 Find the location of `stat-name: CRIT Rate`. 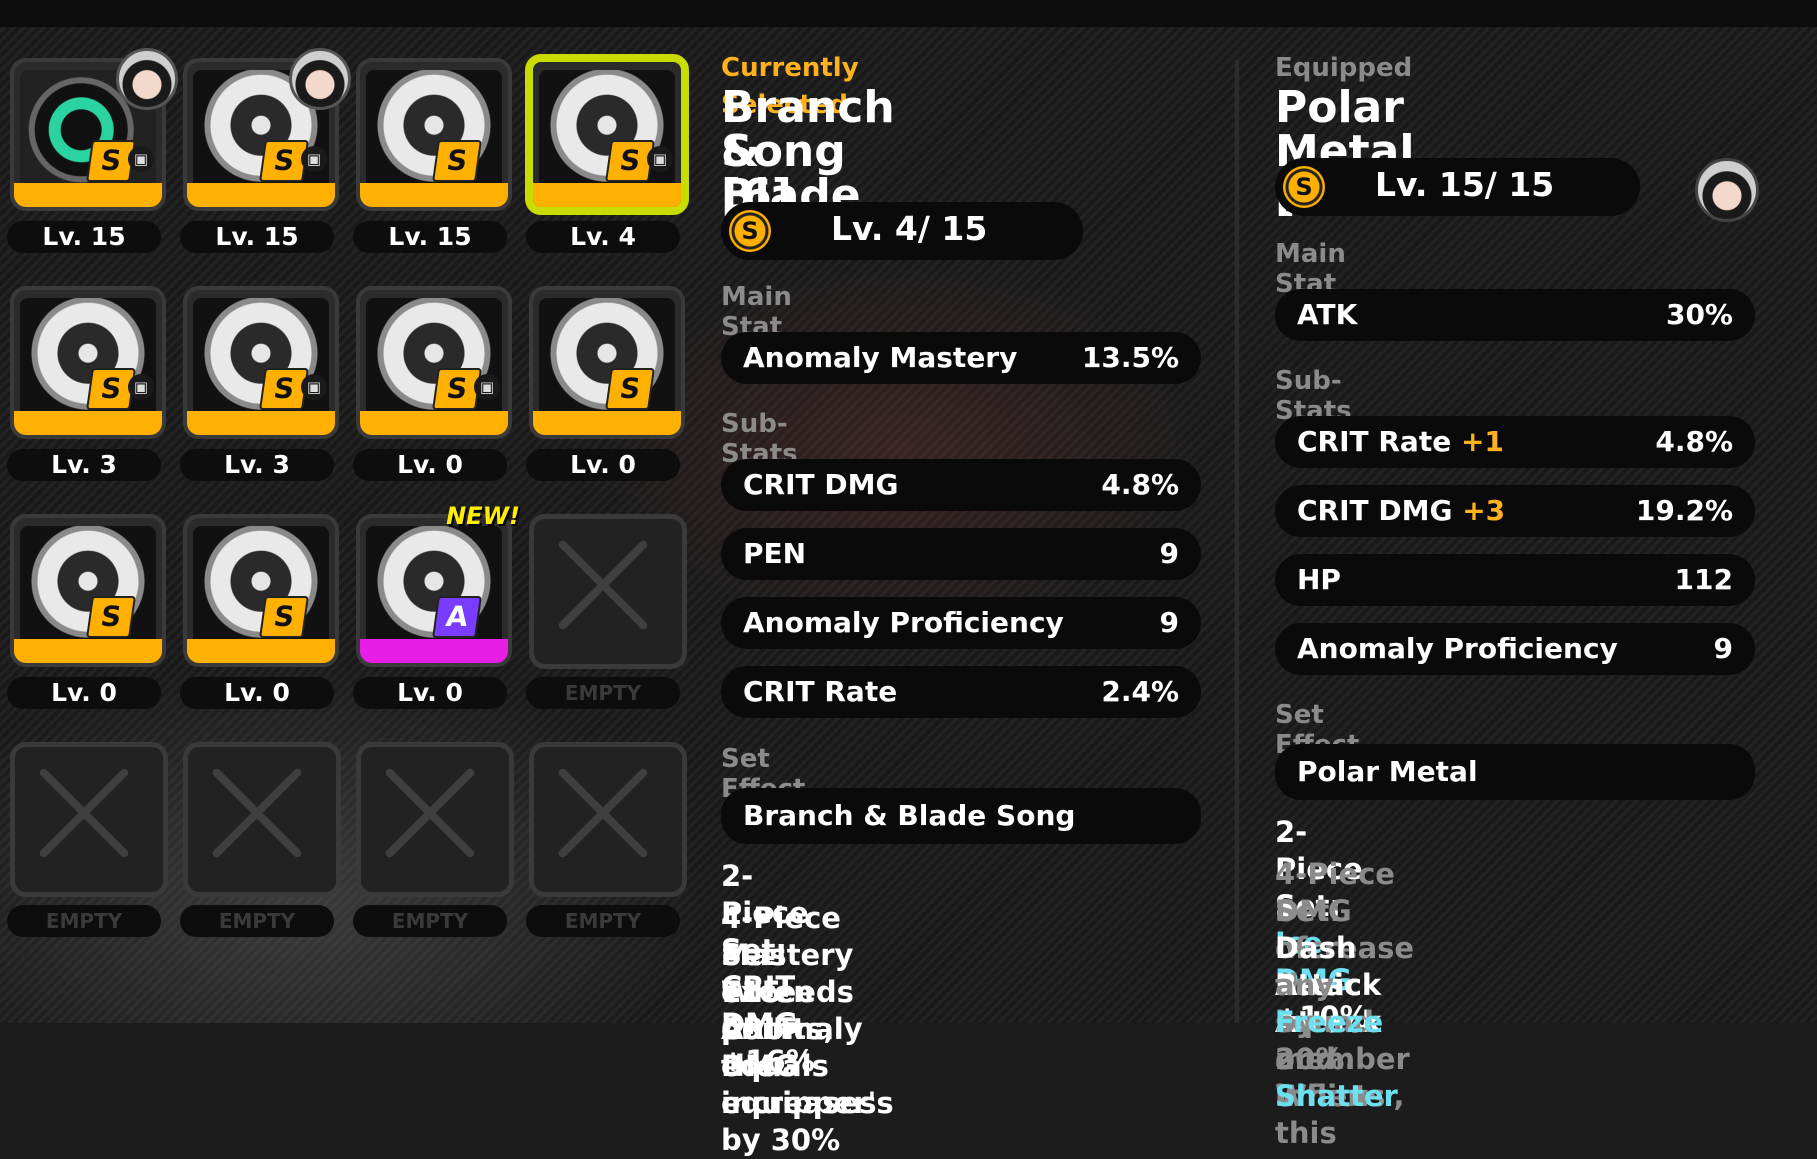

stat-name: CRIT Rate is located at coordinates (1374, 441).